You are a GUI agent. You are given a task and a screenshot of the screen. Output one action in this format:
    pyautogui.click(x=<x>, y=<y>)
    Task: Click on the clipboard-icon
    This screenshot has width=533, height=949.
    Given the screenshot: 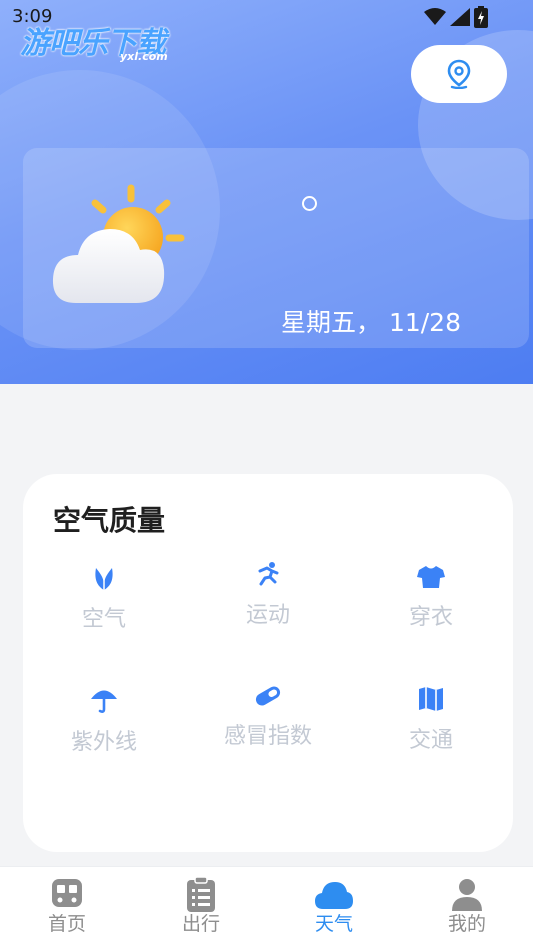 What is the action you would take?
    pyautogui.click(x=201, y=894)
    